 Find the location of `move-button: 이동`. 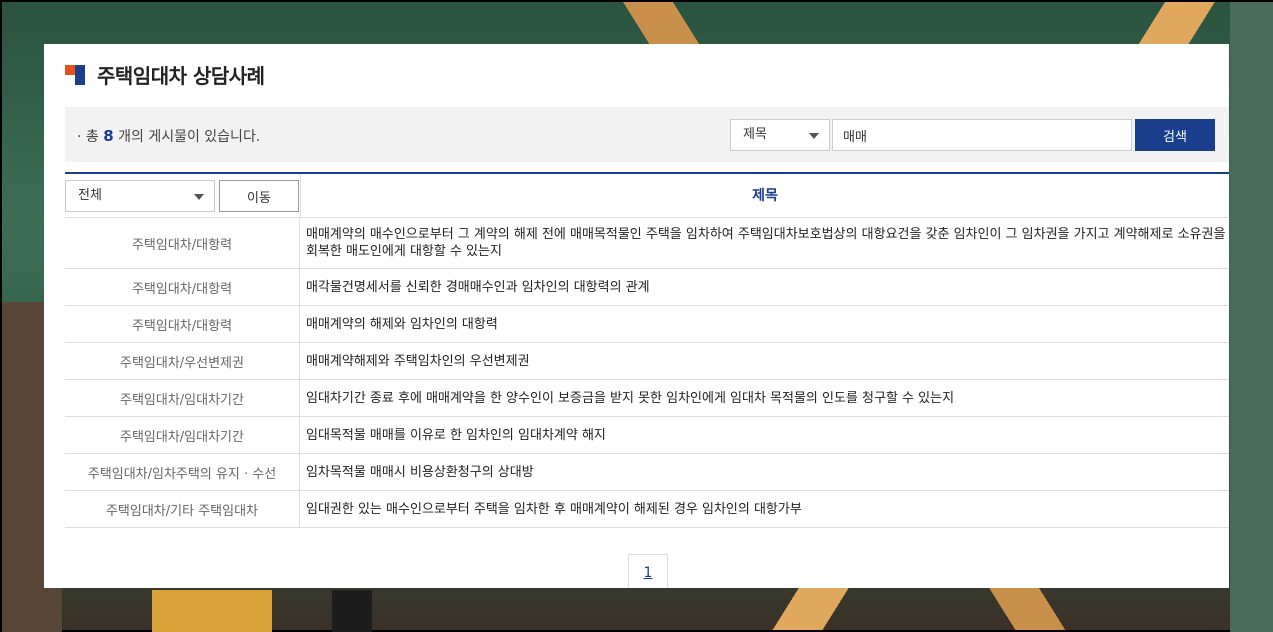

move-button: 이동 is located at coordinates (259, 196).